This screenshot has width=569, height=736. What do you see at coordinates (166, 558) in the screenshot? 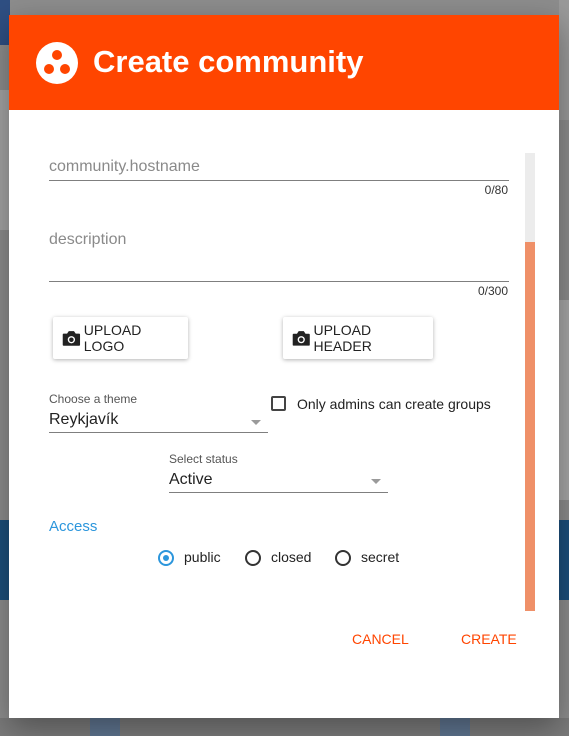
I see `access-public-radio` at bounding box center [166, 558].